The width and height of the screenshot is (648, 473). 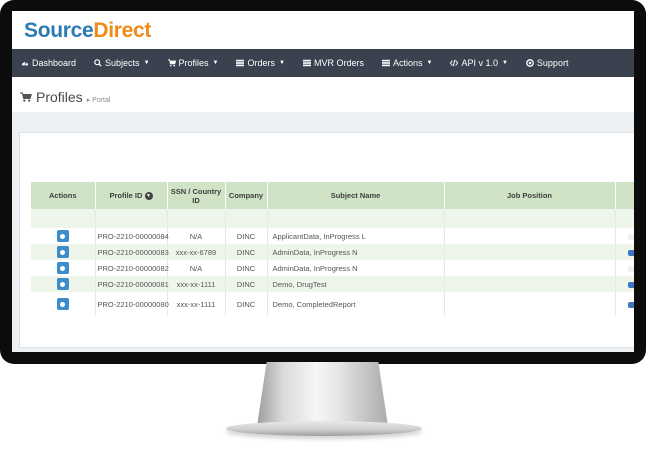 I want to click on nav-label: Orders, so click(x=261, y=63).